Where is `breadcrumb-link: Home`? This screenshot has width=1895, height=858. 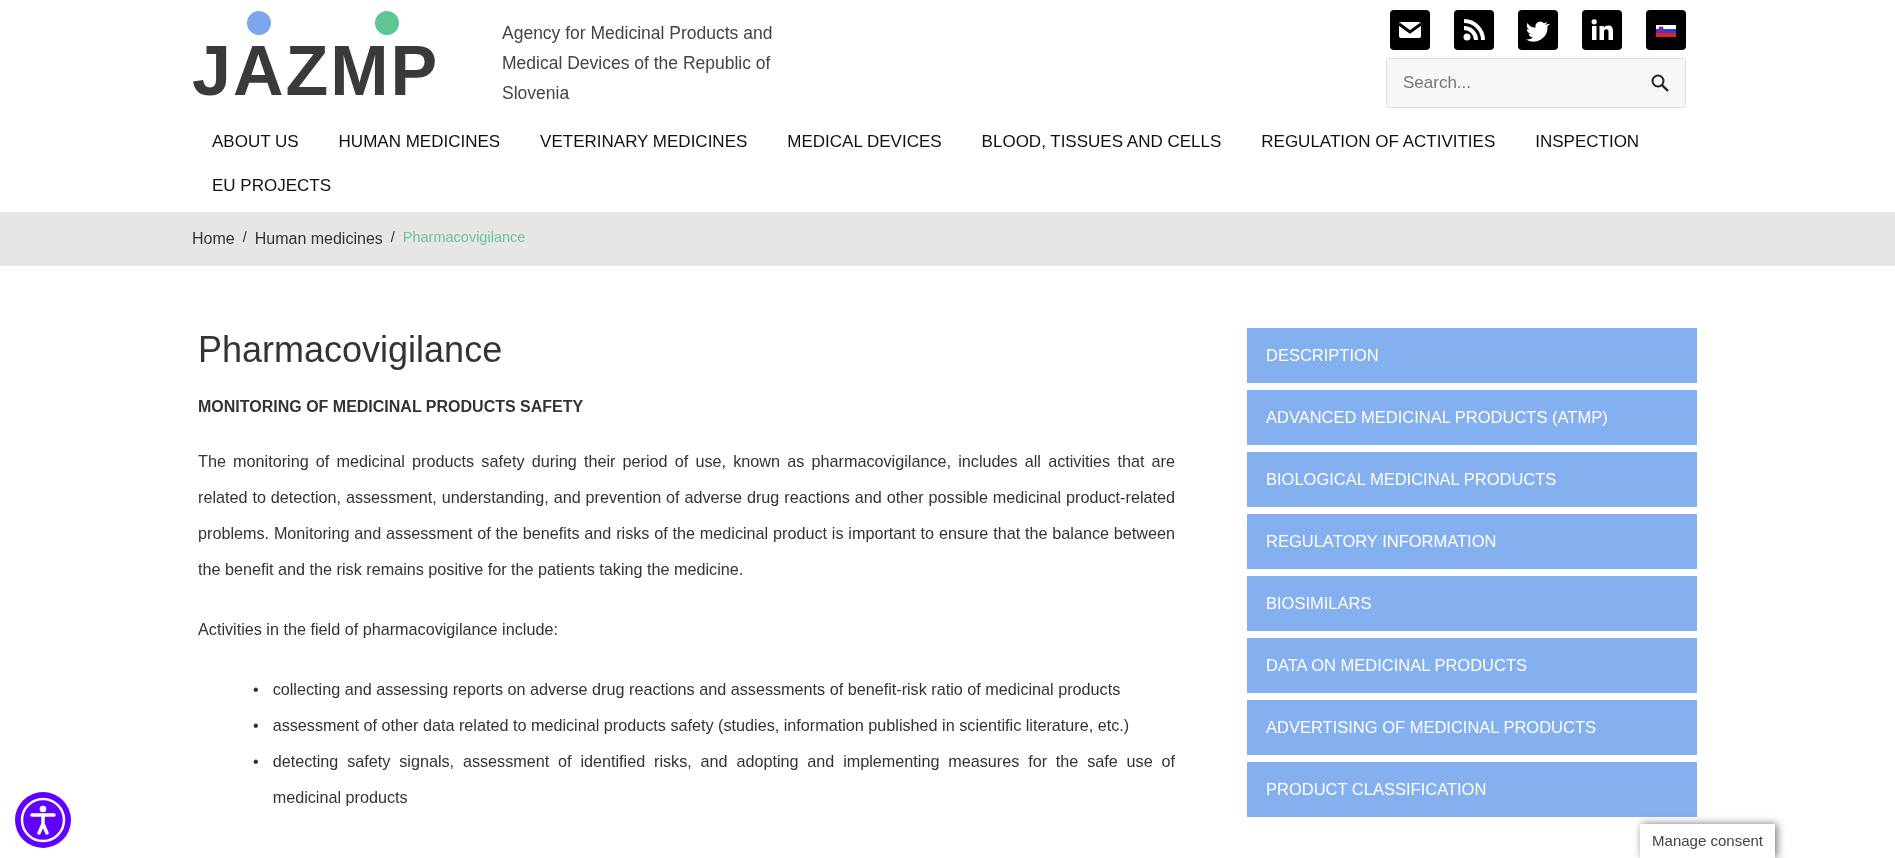 breadcrumb-link: Home is located at coordinates (213, 239).